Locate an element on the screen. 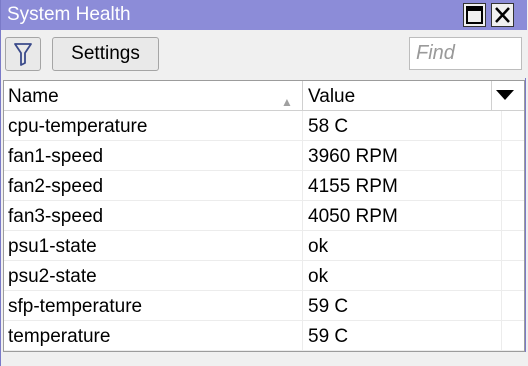 The image size is (528, 366). table-row: fan2-speed 4155 RPM is located at coordinates (264, 186).